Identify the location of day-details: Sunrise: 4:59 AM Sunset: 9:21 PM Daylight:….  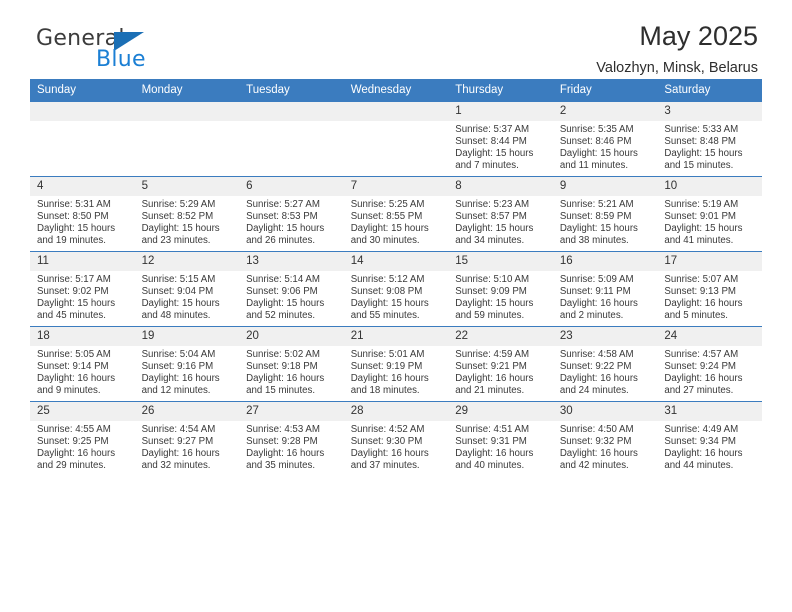
(500, 371).